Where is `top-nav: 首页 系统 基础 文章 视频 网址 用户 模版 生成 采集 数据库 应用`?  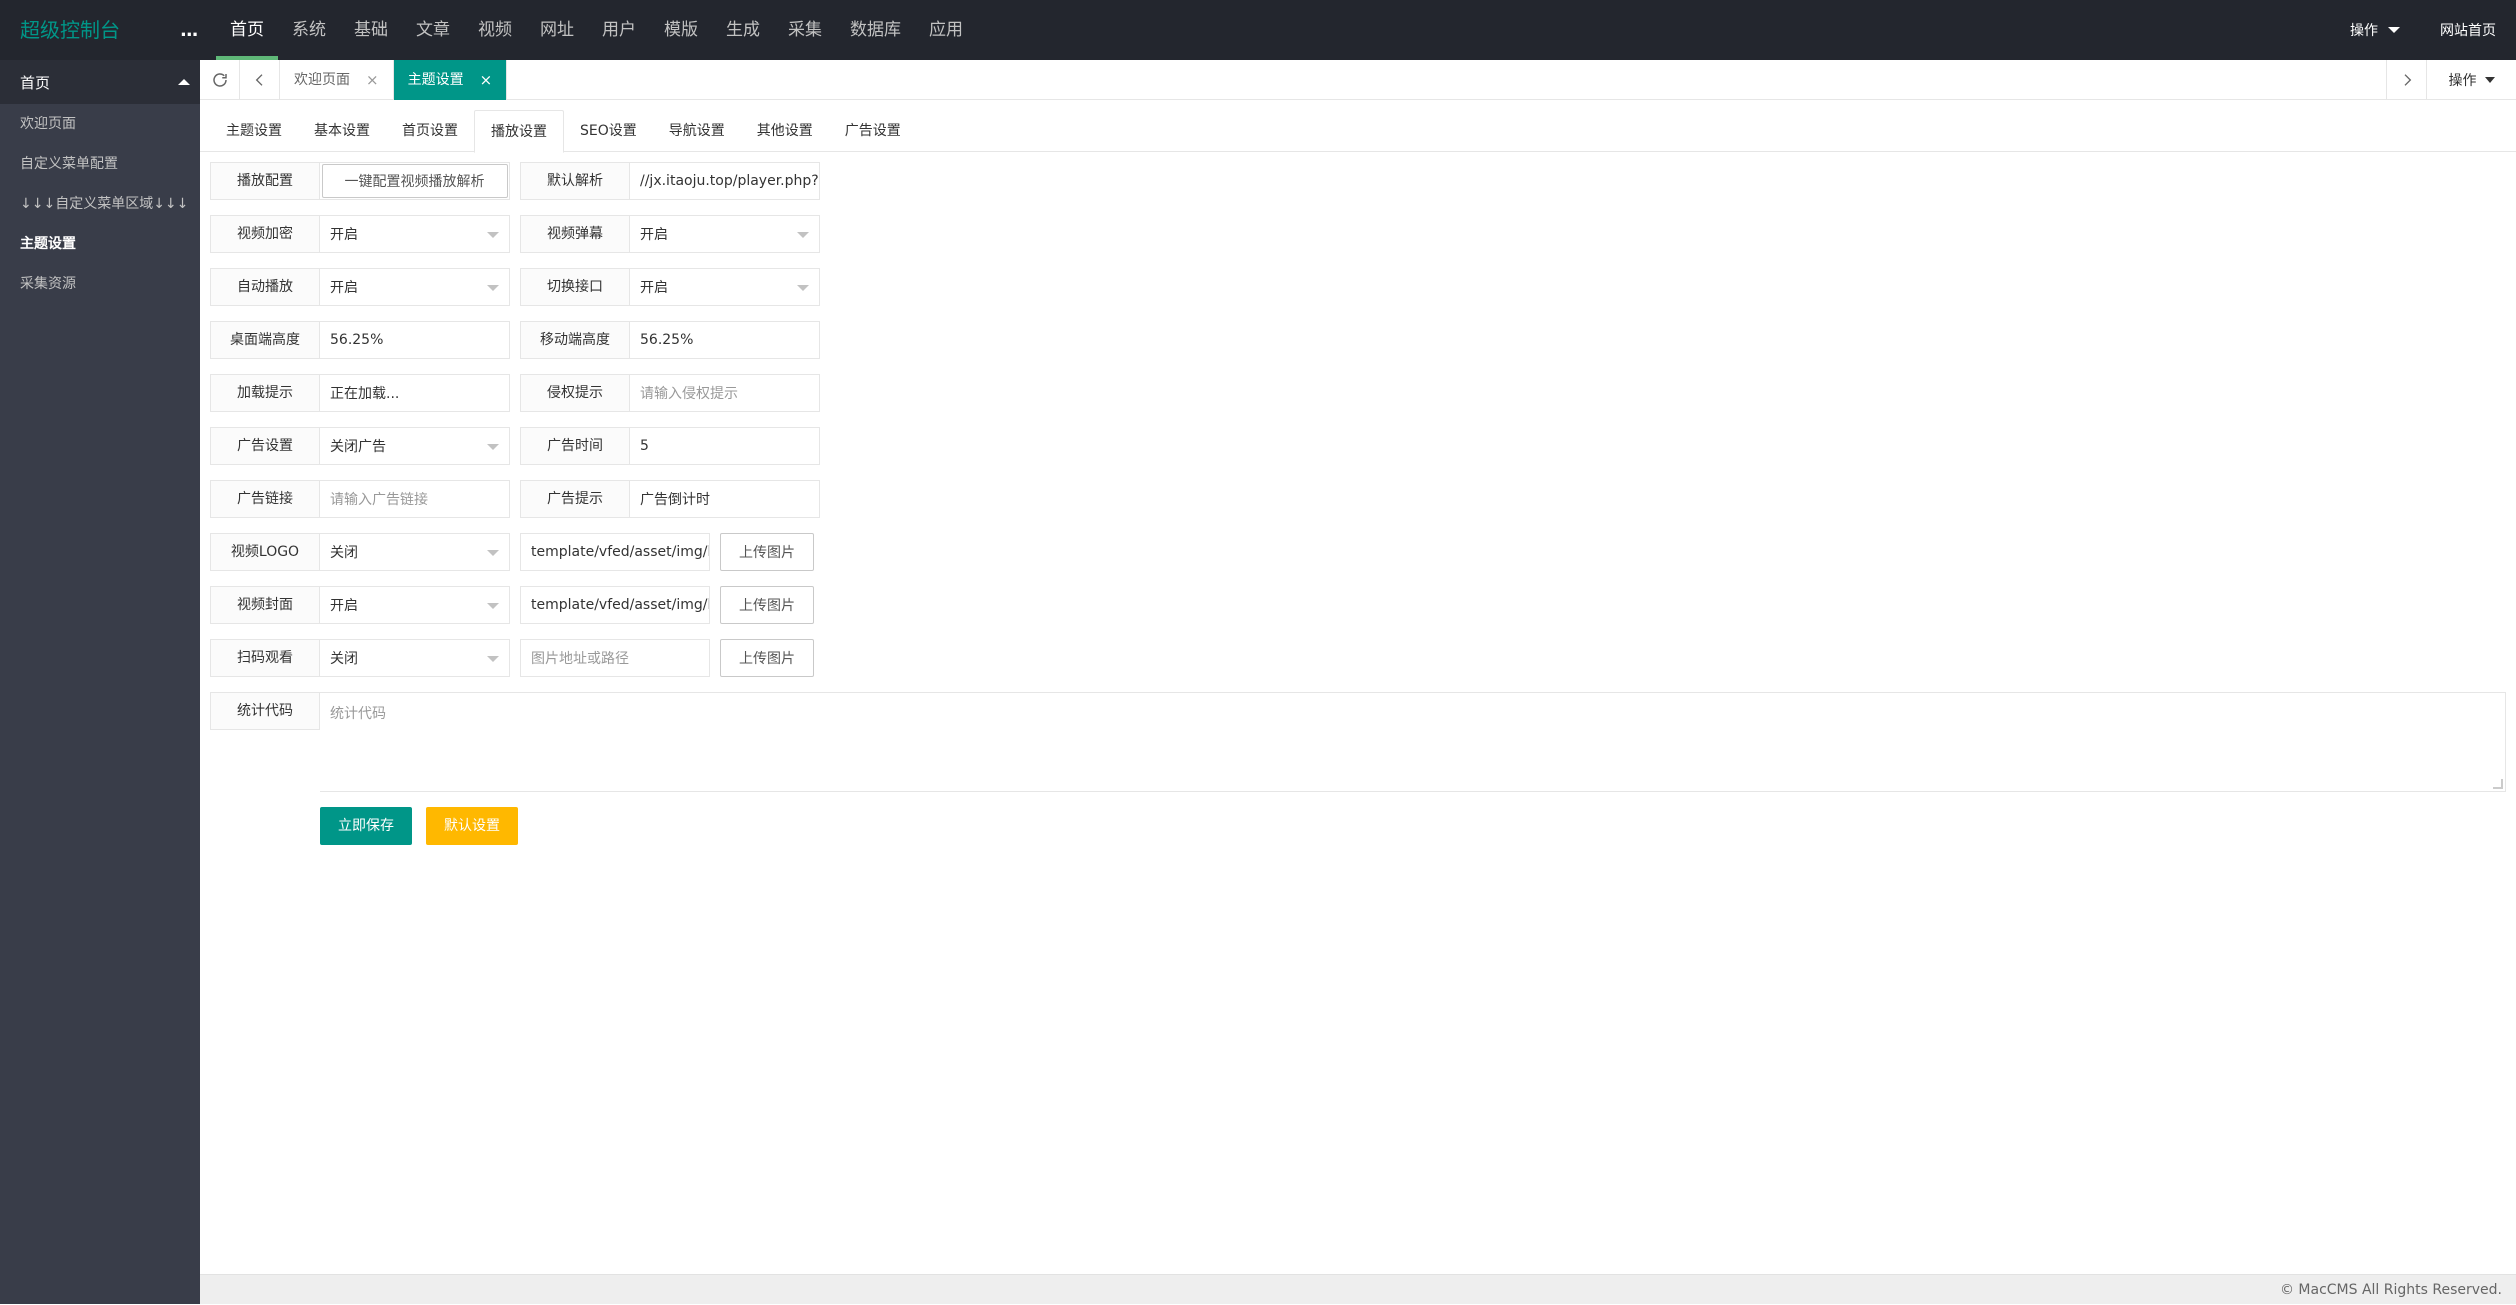 top-nav: 首页 系统 基础 文章 视频 网址 用户 模版 生成 采集 数据库 应用 is located at coordinates (596, 30).